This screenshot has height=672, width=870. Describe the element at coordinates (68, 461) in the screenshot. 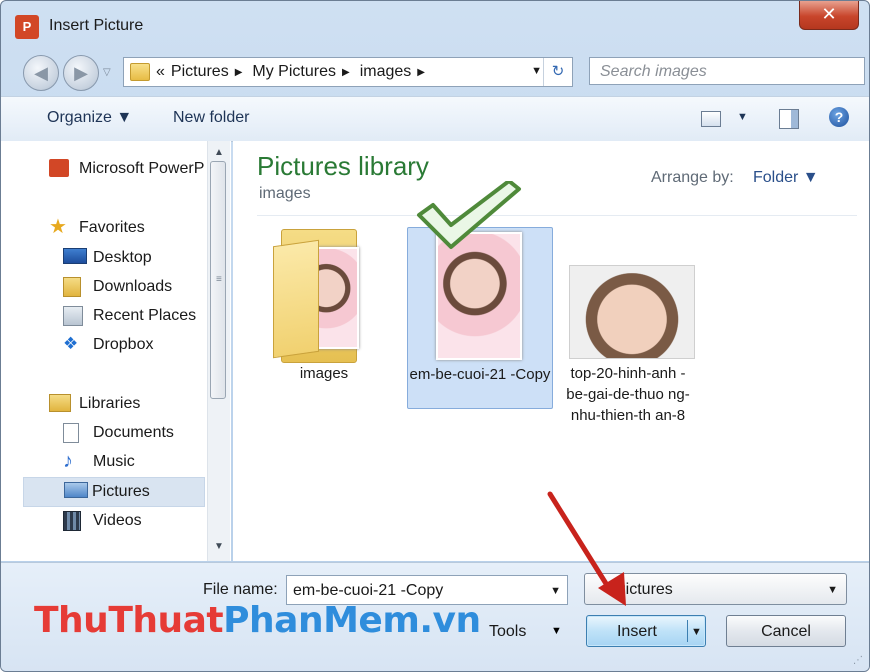

I see `music-icon: ♪` at that location.